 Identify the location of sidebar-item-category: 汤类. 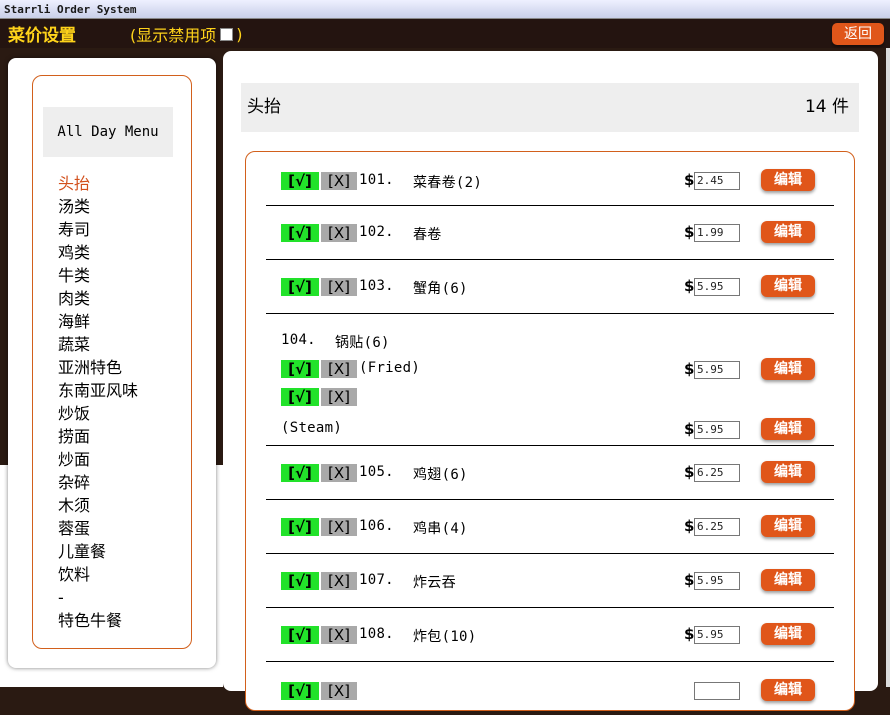
(98, 206).